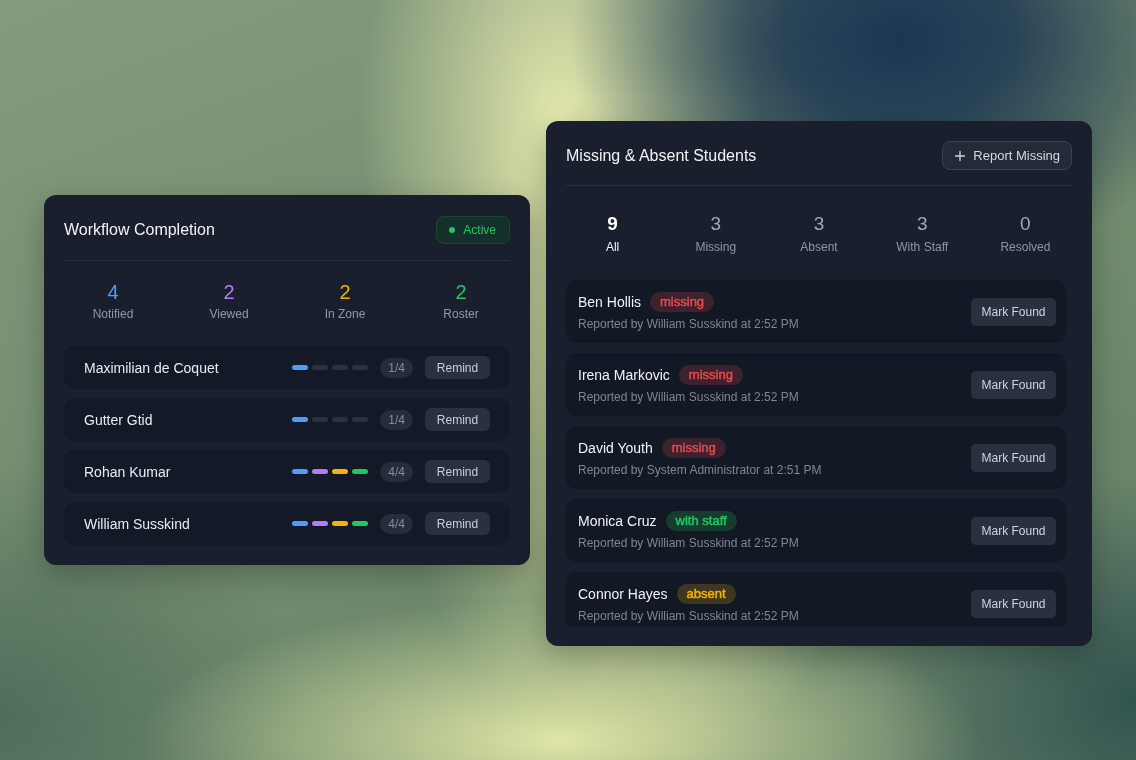  I want to click on student-name: Ben Hollis, so click(610, 301).